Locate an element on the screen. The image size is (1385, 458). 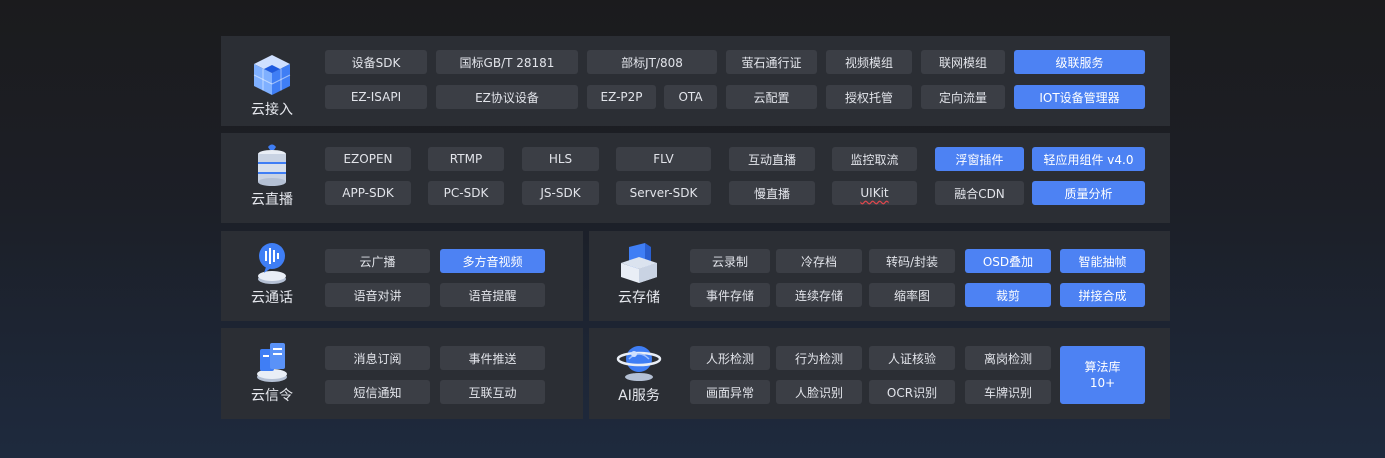
cloud-signal-label: 云信令 is located at coordinates (272, 396).